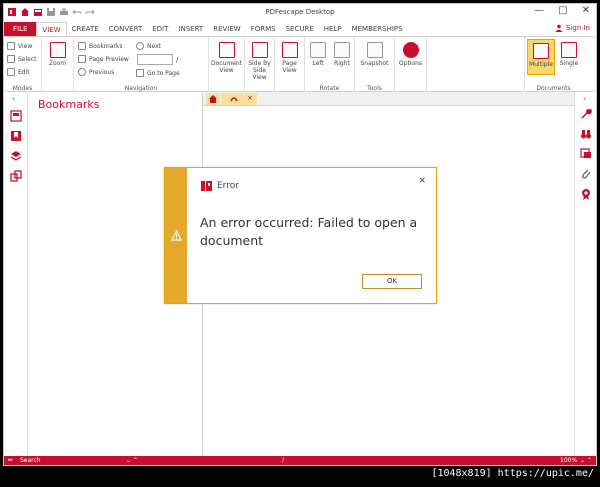  What do you see at coordinates (155, 59) in the screenshot?
I see `page-number-input` at bounding box center [155, 59].